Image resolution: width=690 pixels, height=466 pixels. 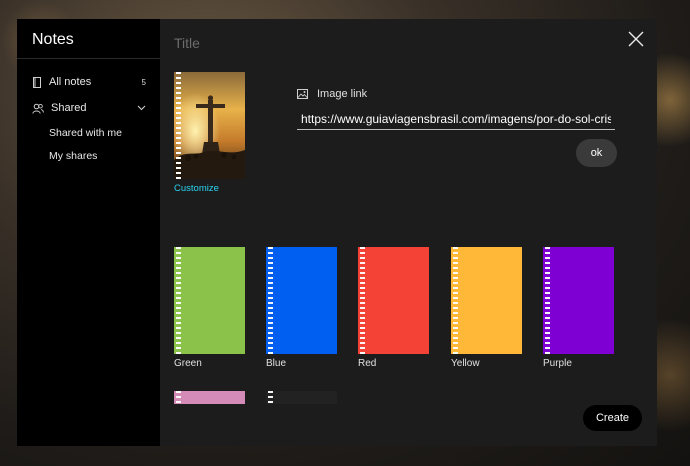 I want to click on image-link-text: Image link, so click(x=342, y=94).